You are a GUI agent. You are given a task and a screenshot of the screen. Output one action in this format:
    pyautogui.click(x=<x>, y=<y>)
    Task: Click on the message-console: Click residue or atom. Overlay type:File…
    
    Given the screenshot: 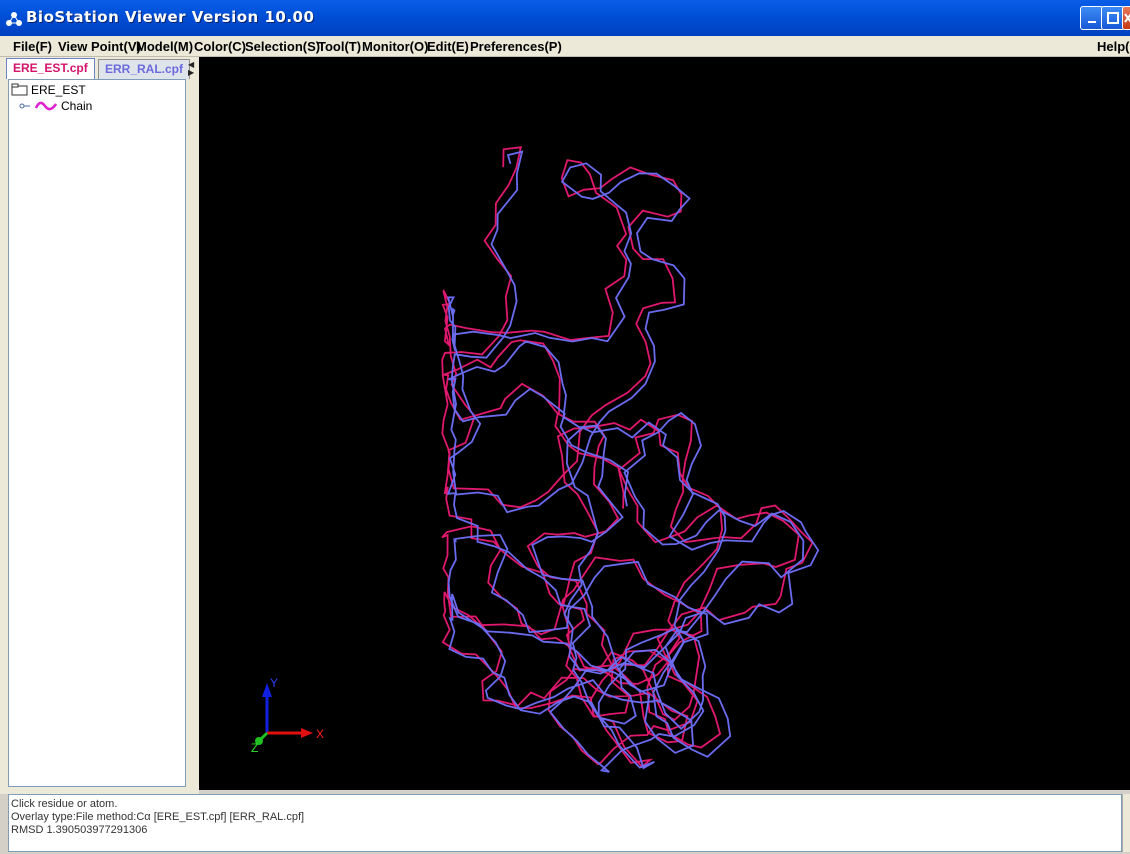 What is the action you would take?
    pyautogui.click(x=565, y=823)
    